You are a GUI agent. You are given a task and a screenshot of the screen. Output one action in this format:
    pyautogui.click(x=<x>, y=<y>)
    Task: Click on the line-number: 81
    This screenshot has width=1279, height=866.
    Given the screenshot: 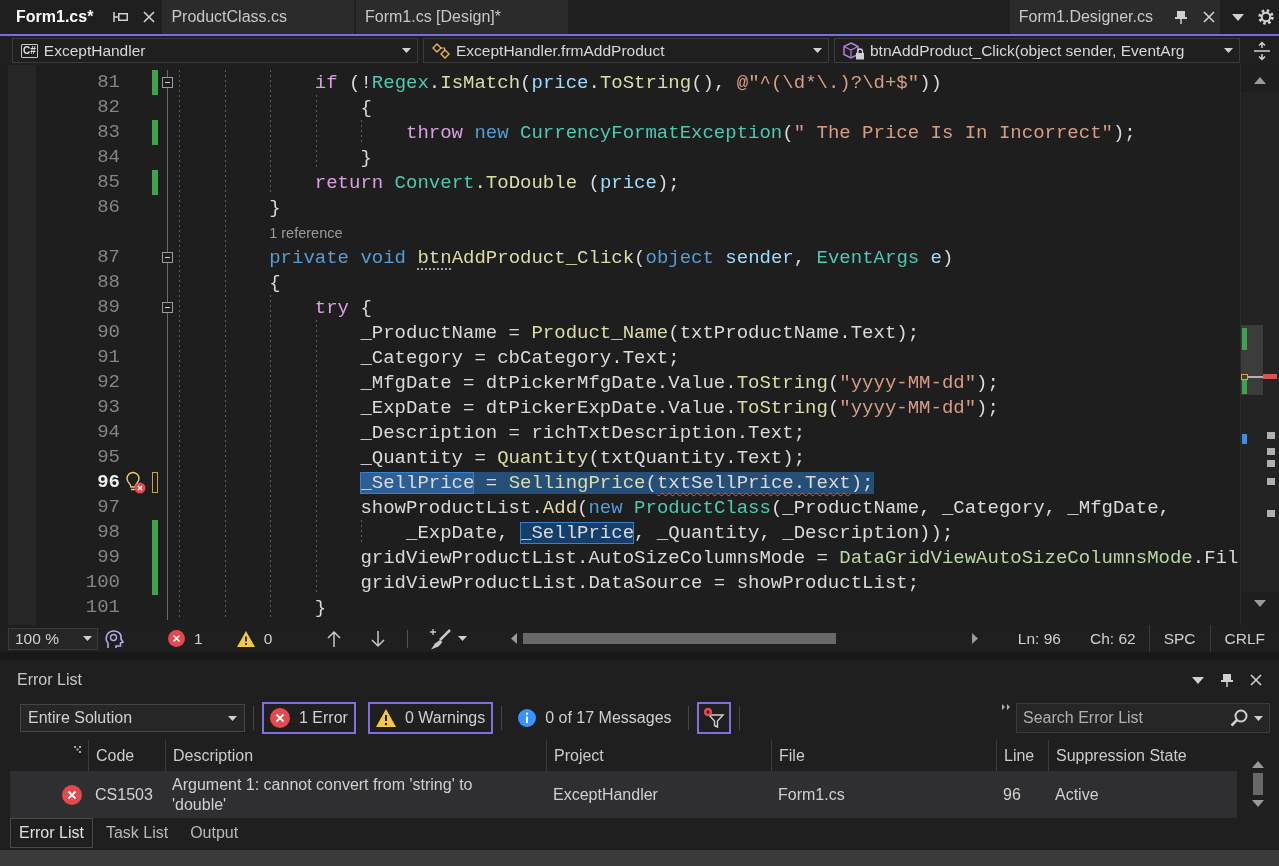 What is the action you would take?
    pyautogui.click(x=109, y=82)
    